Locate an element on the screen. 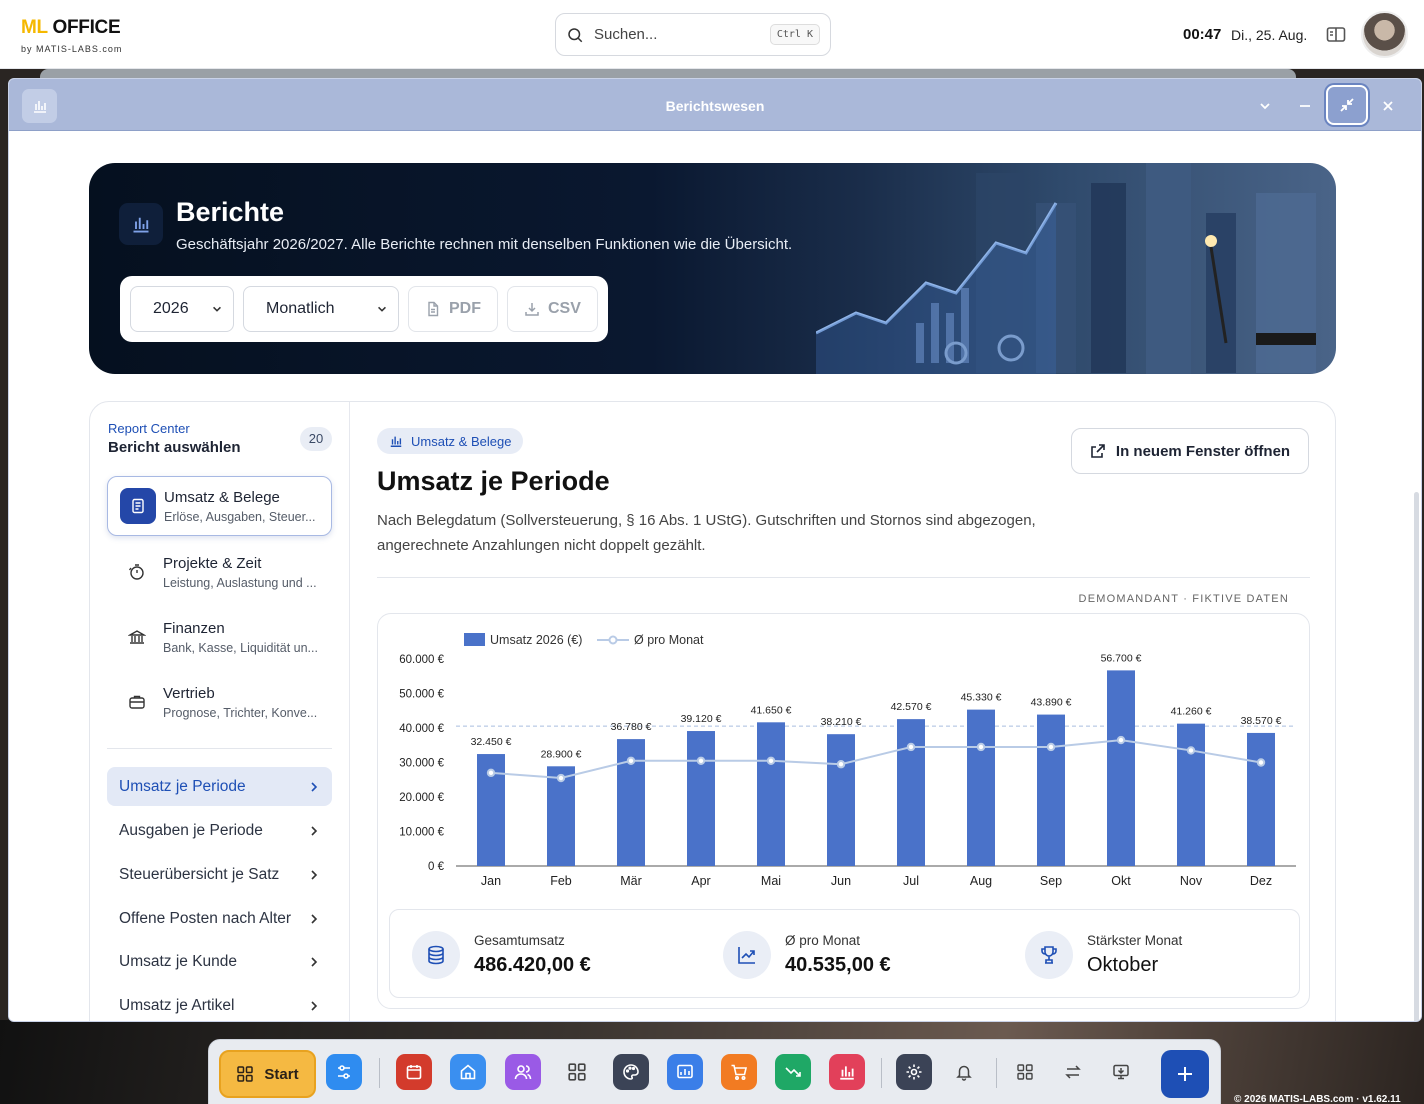 The width and height of the screenshot is (1424, 1104). close-icon is located at coordinates (1388, 106).